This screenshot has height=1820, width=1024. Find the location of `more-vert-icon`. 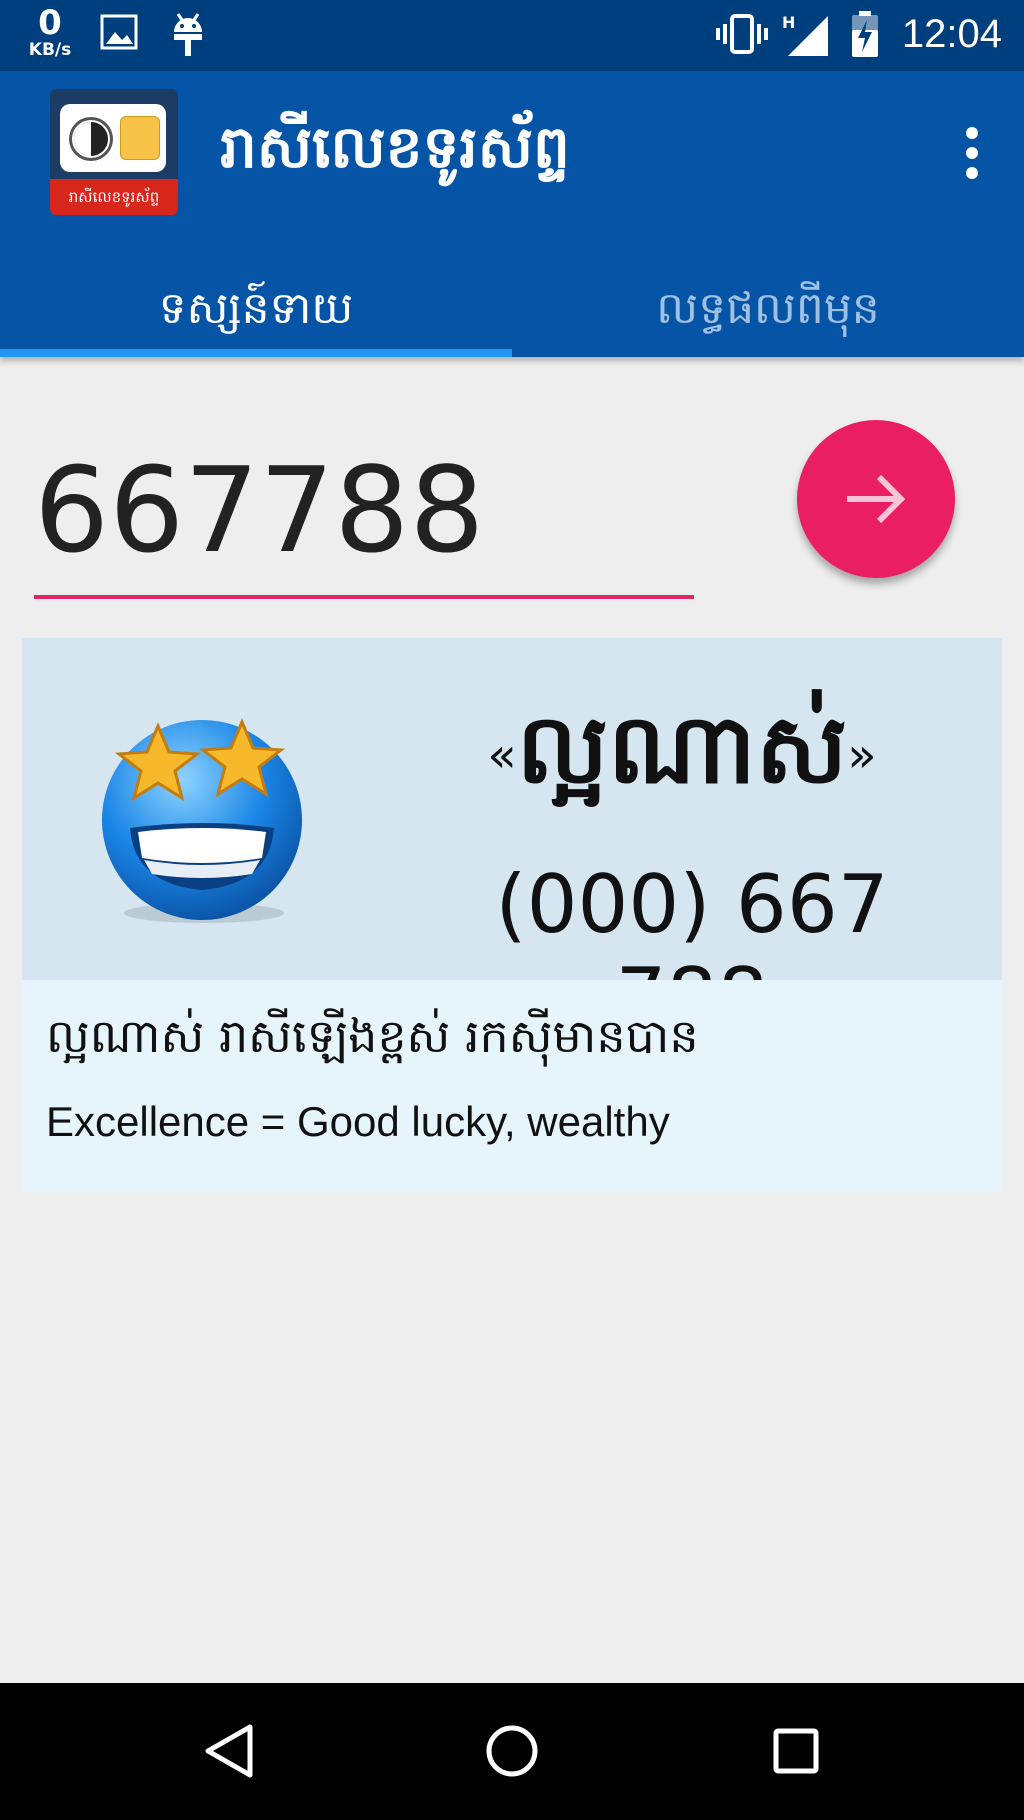

more-vert-icon is located at coordinates (972, 153).